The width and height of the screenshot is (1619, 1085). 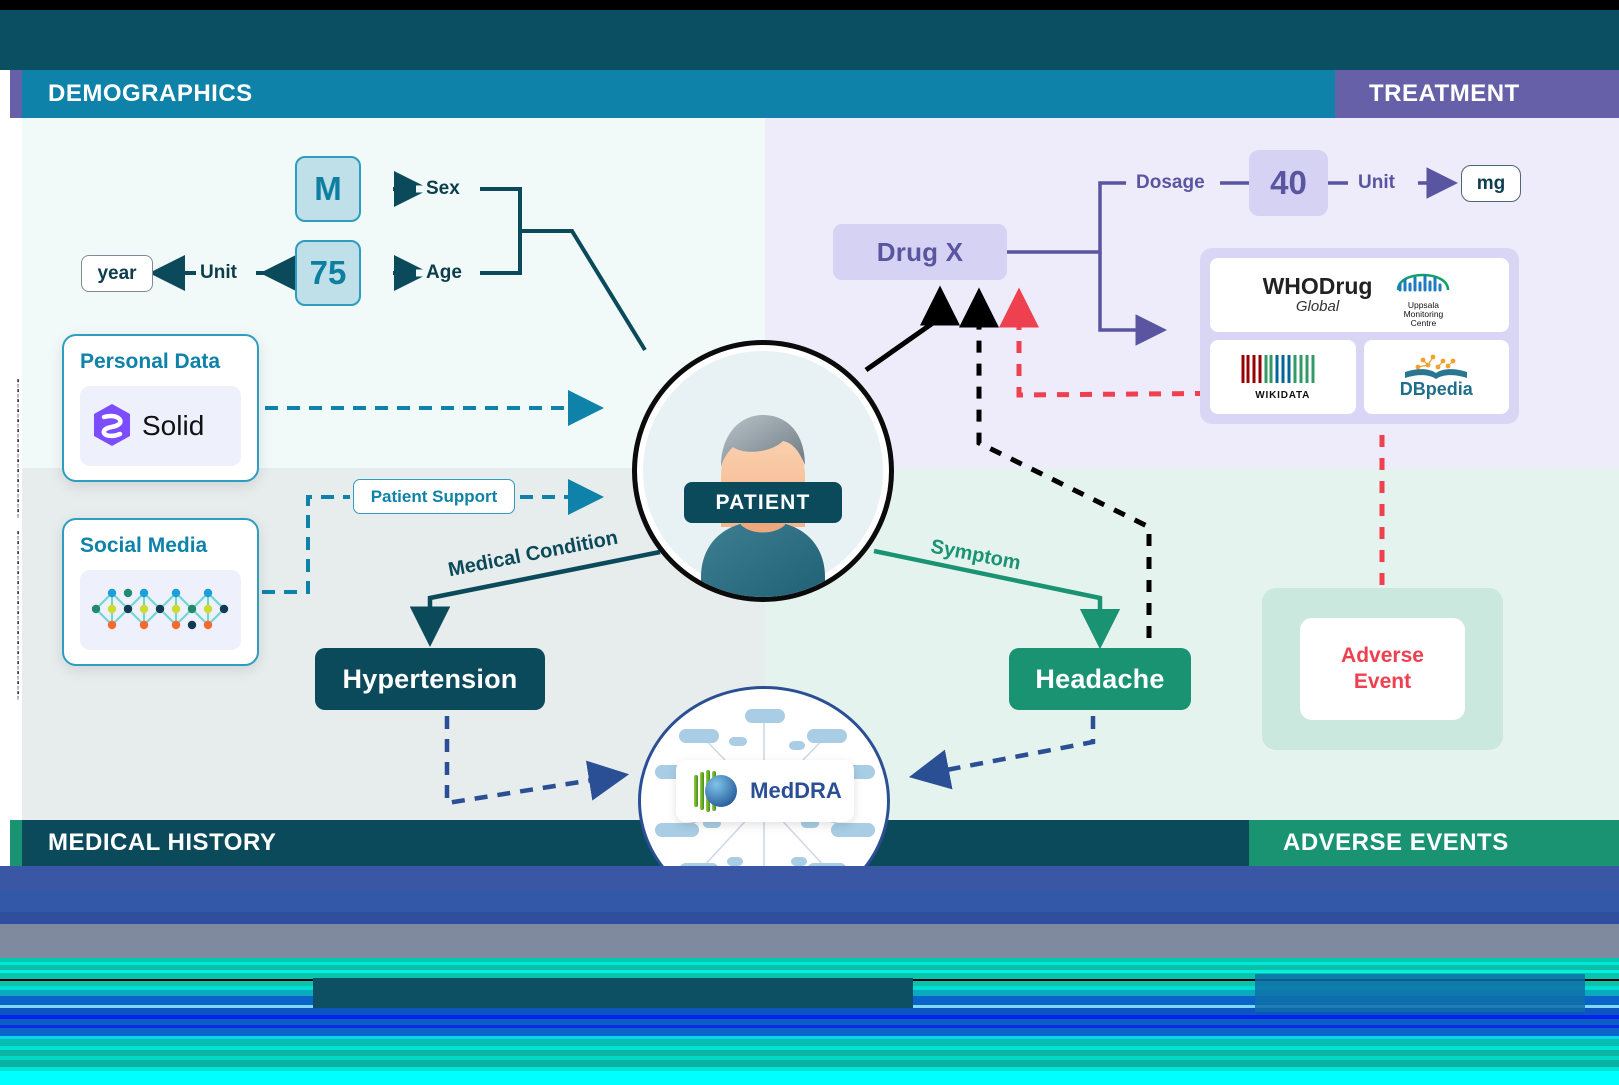 I want to click on ontology-whodrug-umc: WHODrug Global Uppsala Monitoring Centre, so click(x=1359, y=295).